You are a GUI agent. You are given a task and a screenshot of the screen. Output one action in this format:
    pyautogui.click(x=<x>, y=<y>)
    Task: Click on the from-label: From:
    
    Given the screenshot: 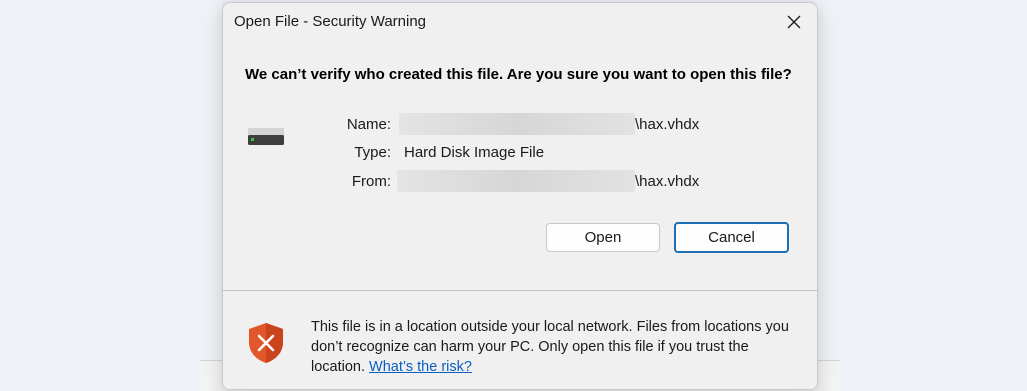 What is the action you would take?
    pyautogui.click(x=371, y=181)
    